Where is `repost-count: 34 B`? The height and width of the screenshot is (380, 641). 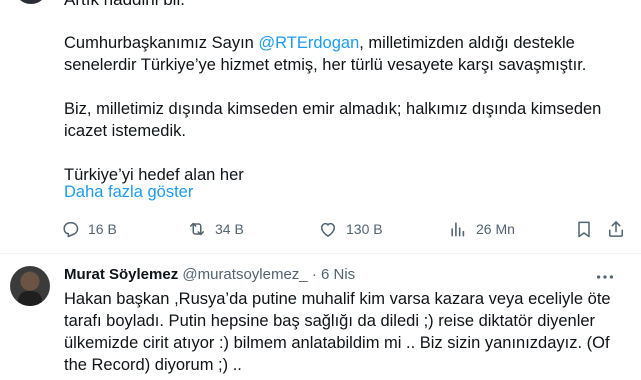 repost-count: 34 B is located at coordinates (229, 229).